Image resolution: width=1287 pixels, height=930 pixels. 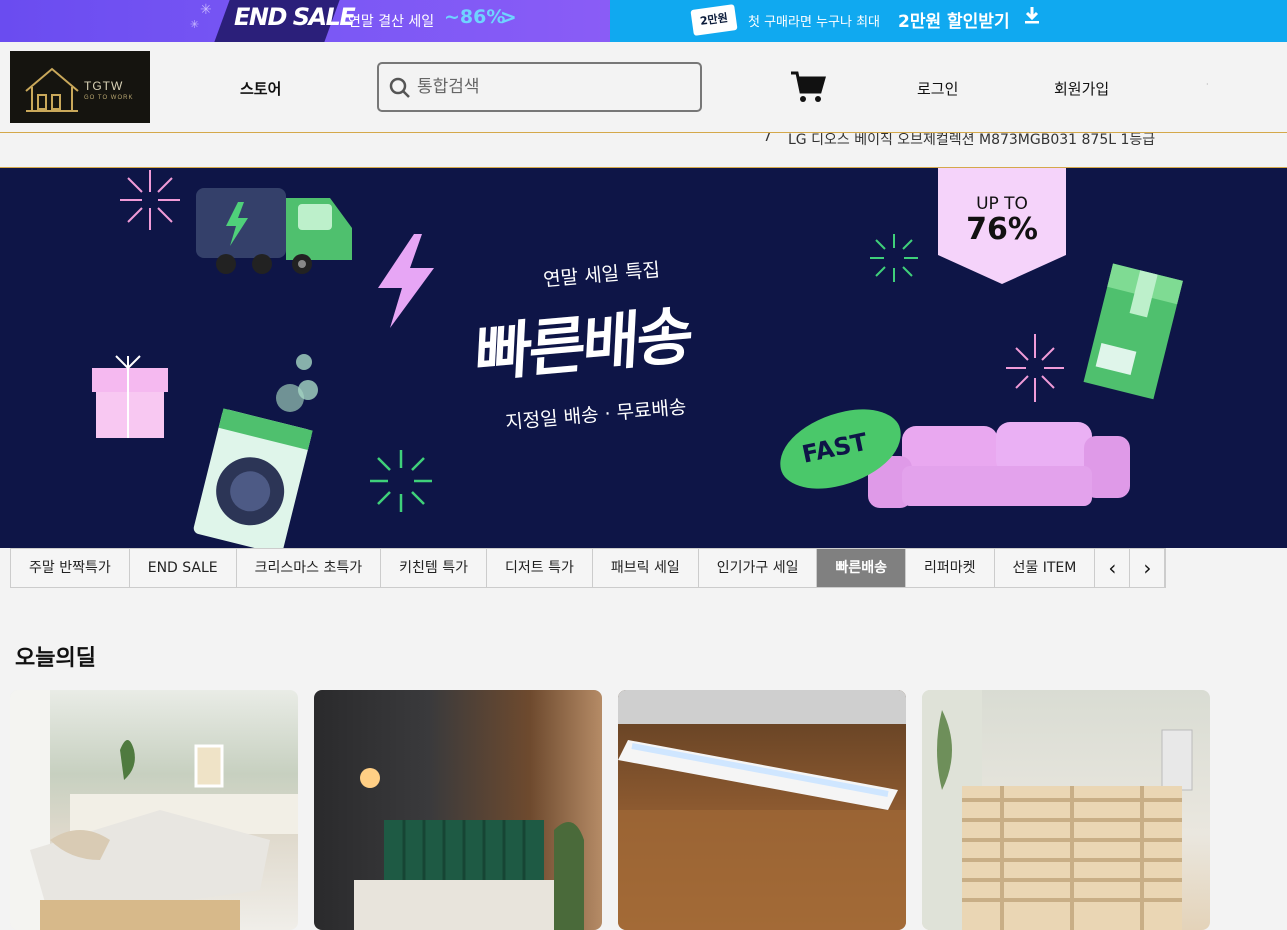 What do you see at coordinates (1002, 204) in the screenshot?
I see `upto-label: UP TO` at bounding box center [1002, 204].